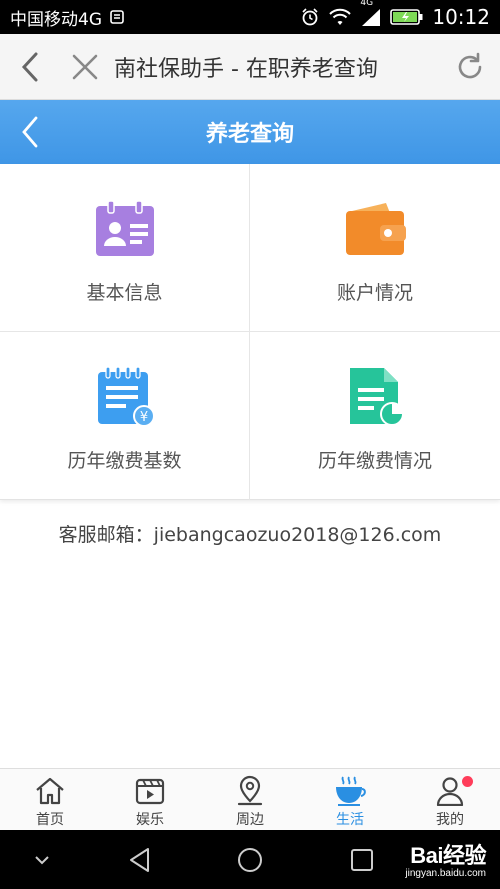  What do you see at coordinates (350, 791) in the screenshot?
I see `coffee-icon` at bounding box center [350, 791].